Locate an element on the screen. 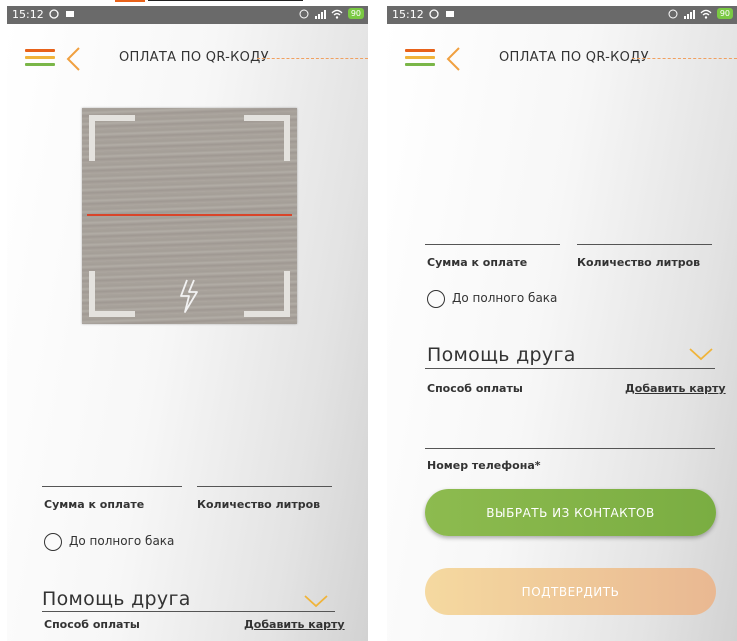 The height and width of the screenshot is (641, 737). phone-label: Номер телефона* is located at coordinates (484, 465).